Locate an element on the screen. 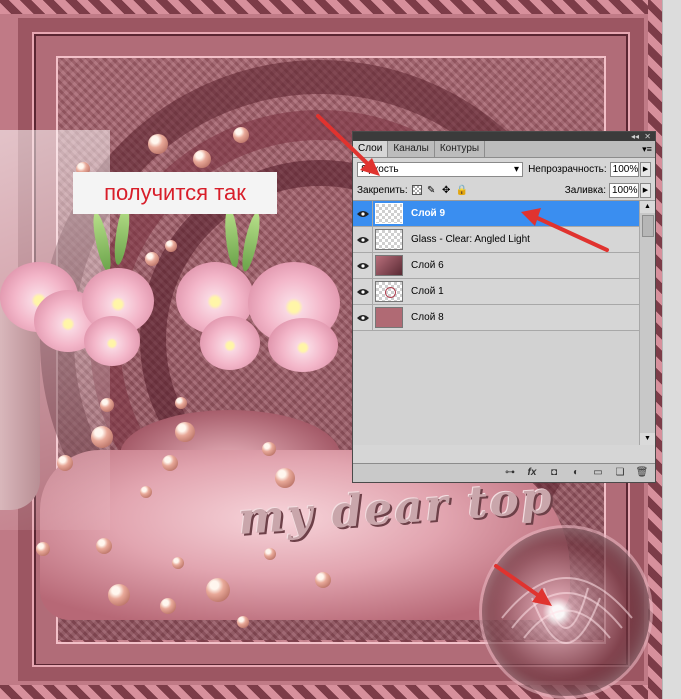 The height and width of the screenshot is (699, 681). panel-footer: ⊶ fx ◘ ◐ ▭ ❏ 🗑 is located at coordinates (504, 472).